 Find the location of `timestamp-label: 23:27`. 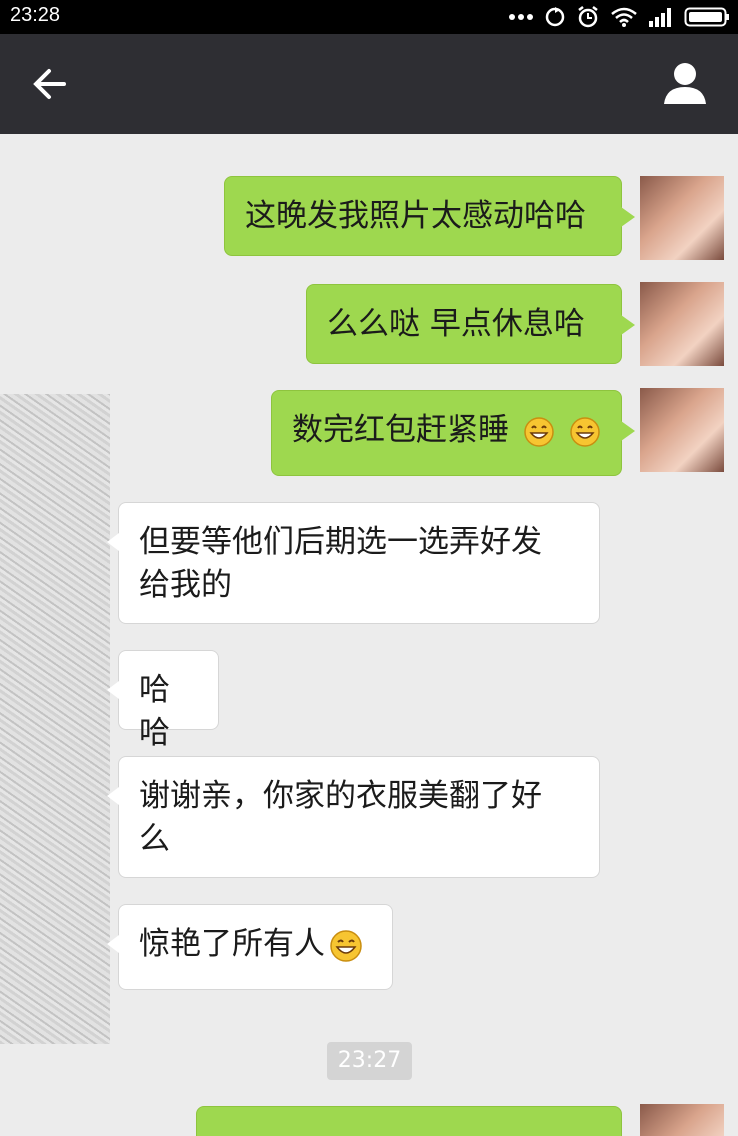

timestamp-label: 23:27 is located at coordinates (369, 1061).